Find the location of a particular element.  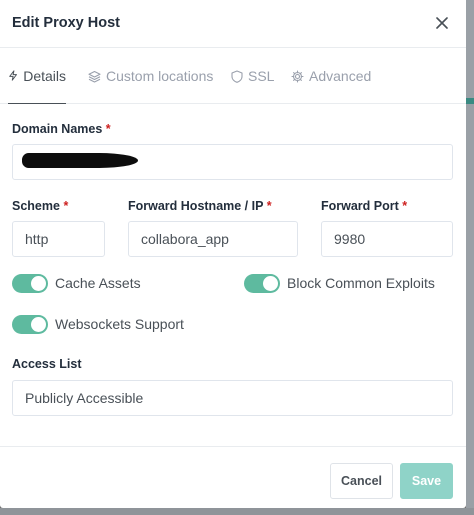

websockets-support-switch is located at coordinates (30, 324).